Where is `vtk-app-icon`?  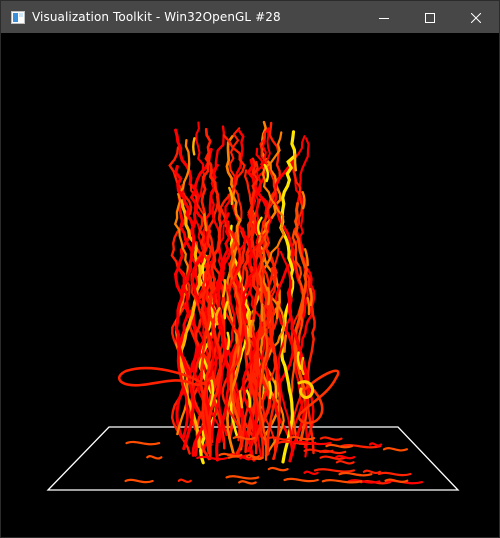 vtk-app-icon is located at coordinates (18, 17).